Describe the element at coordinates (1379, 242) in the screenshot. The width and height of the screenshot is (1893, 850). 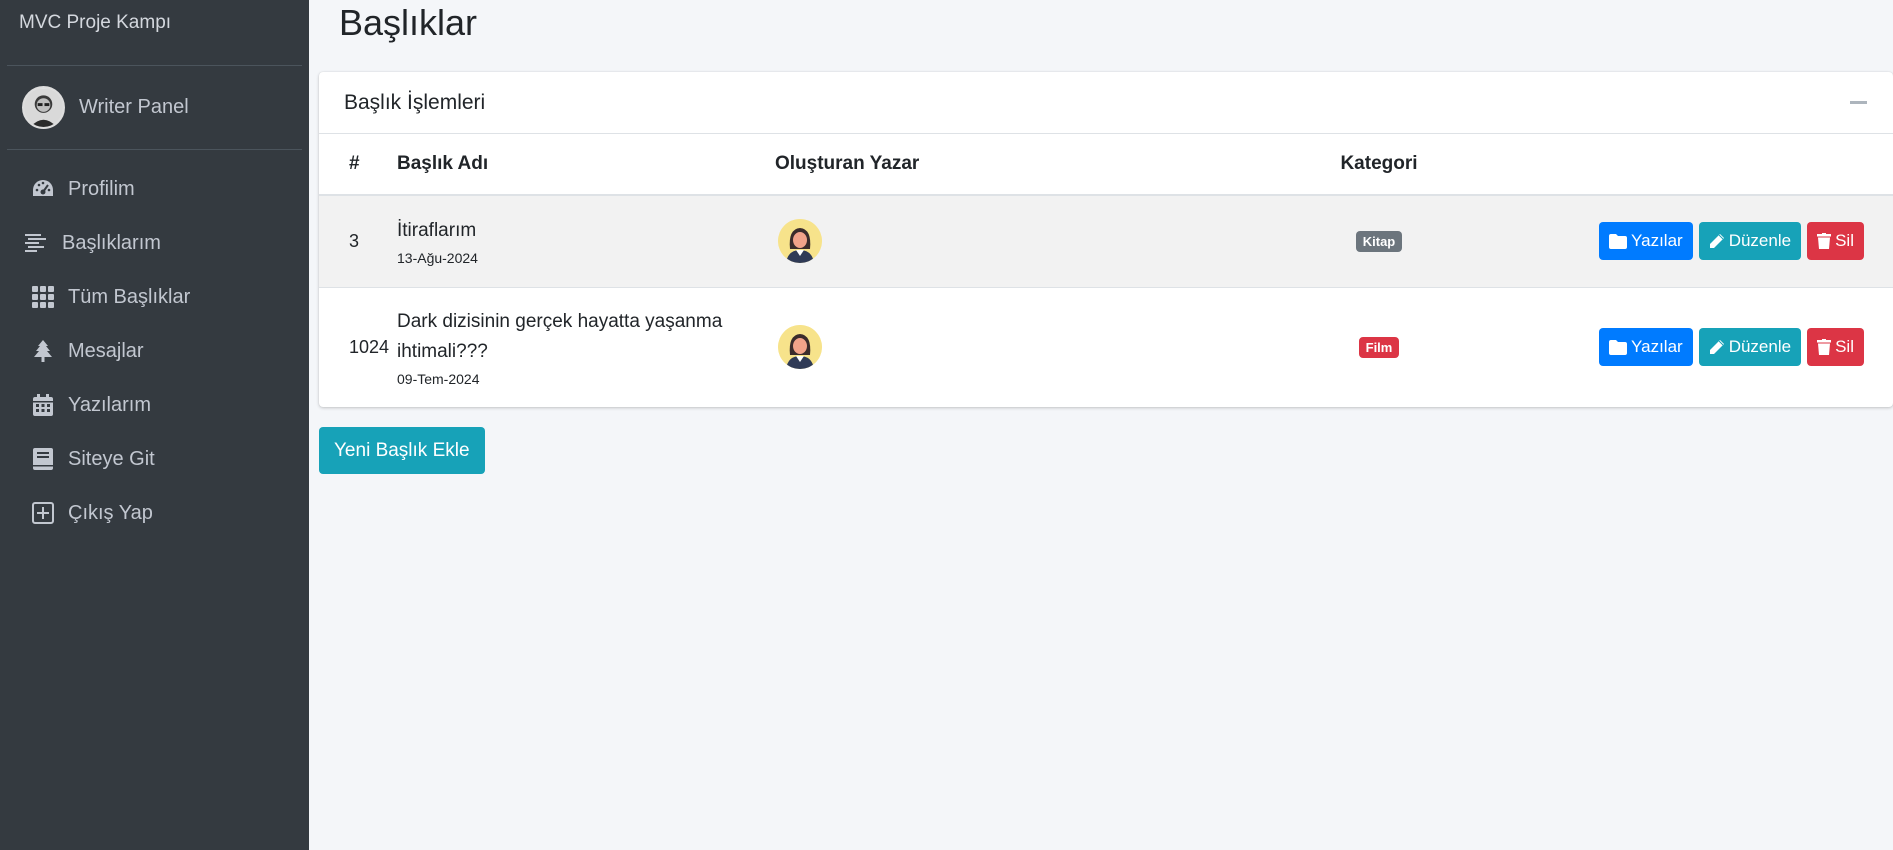
I see `category-badge: Kitap` at that location.